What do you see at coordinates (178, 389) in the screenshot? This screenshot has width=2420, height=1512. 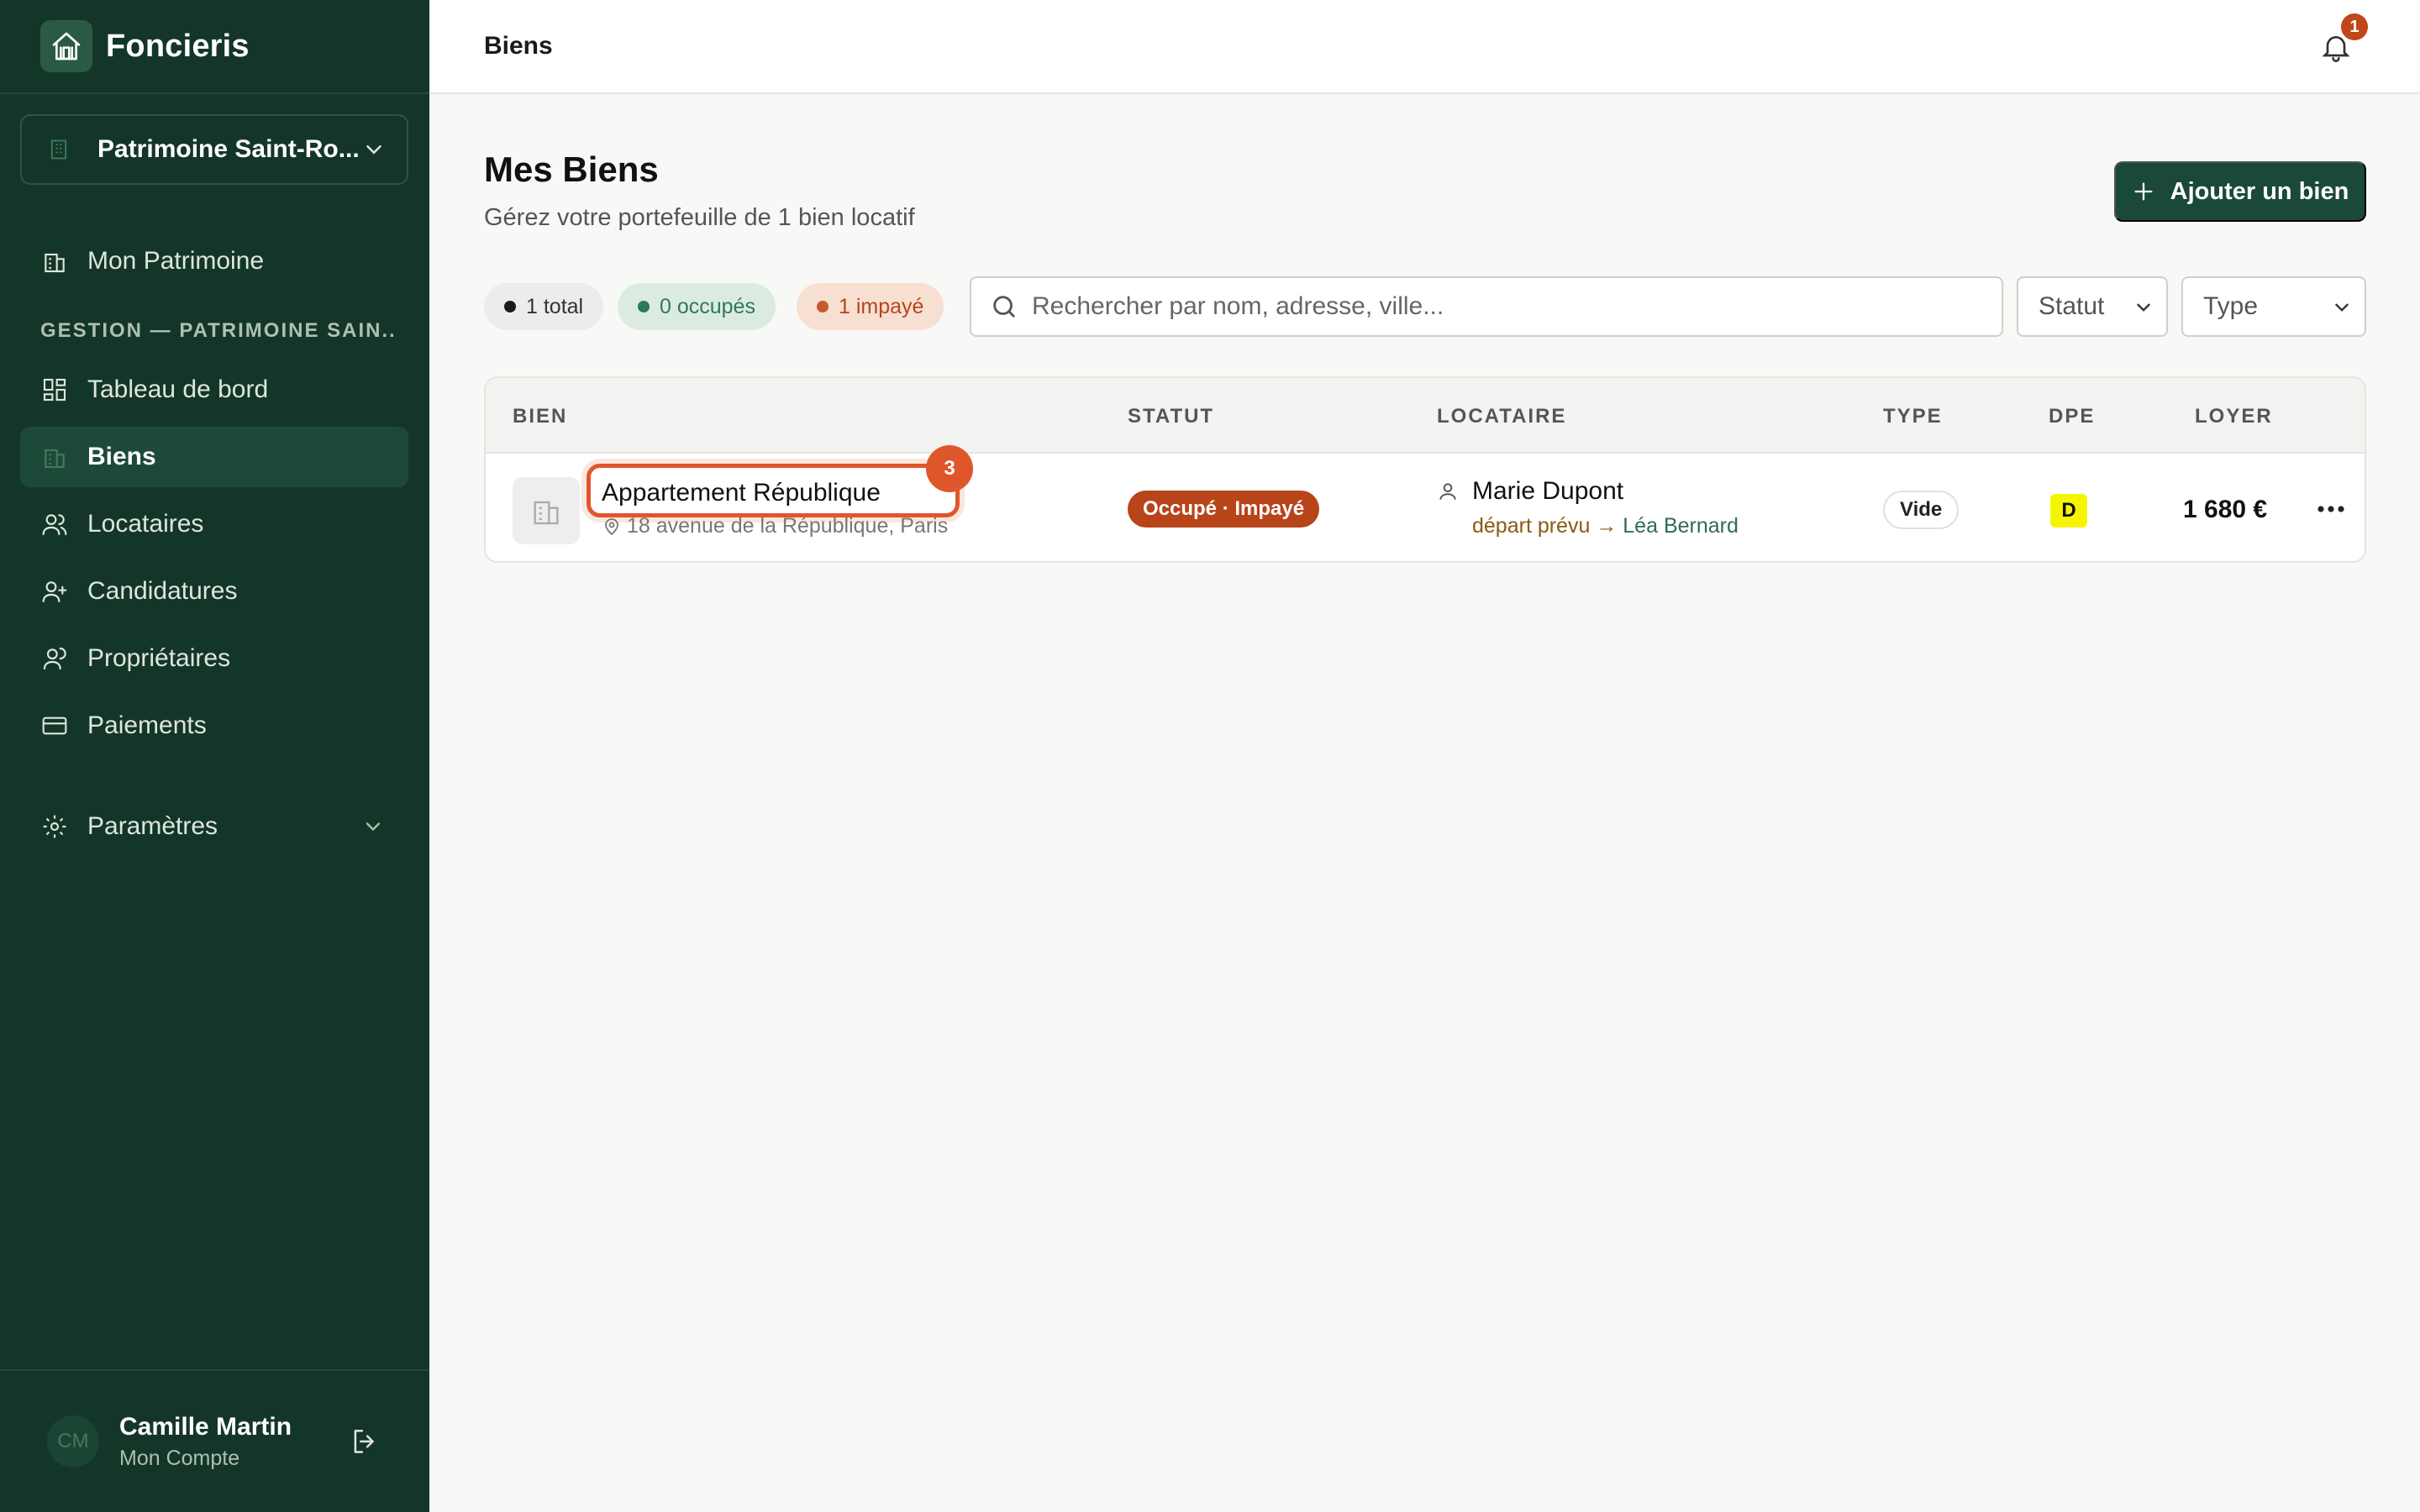 I see `nav-label: Tableau de bord` at bounding box center [178, 389].